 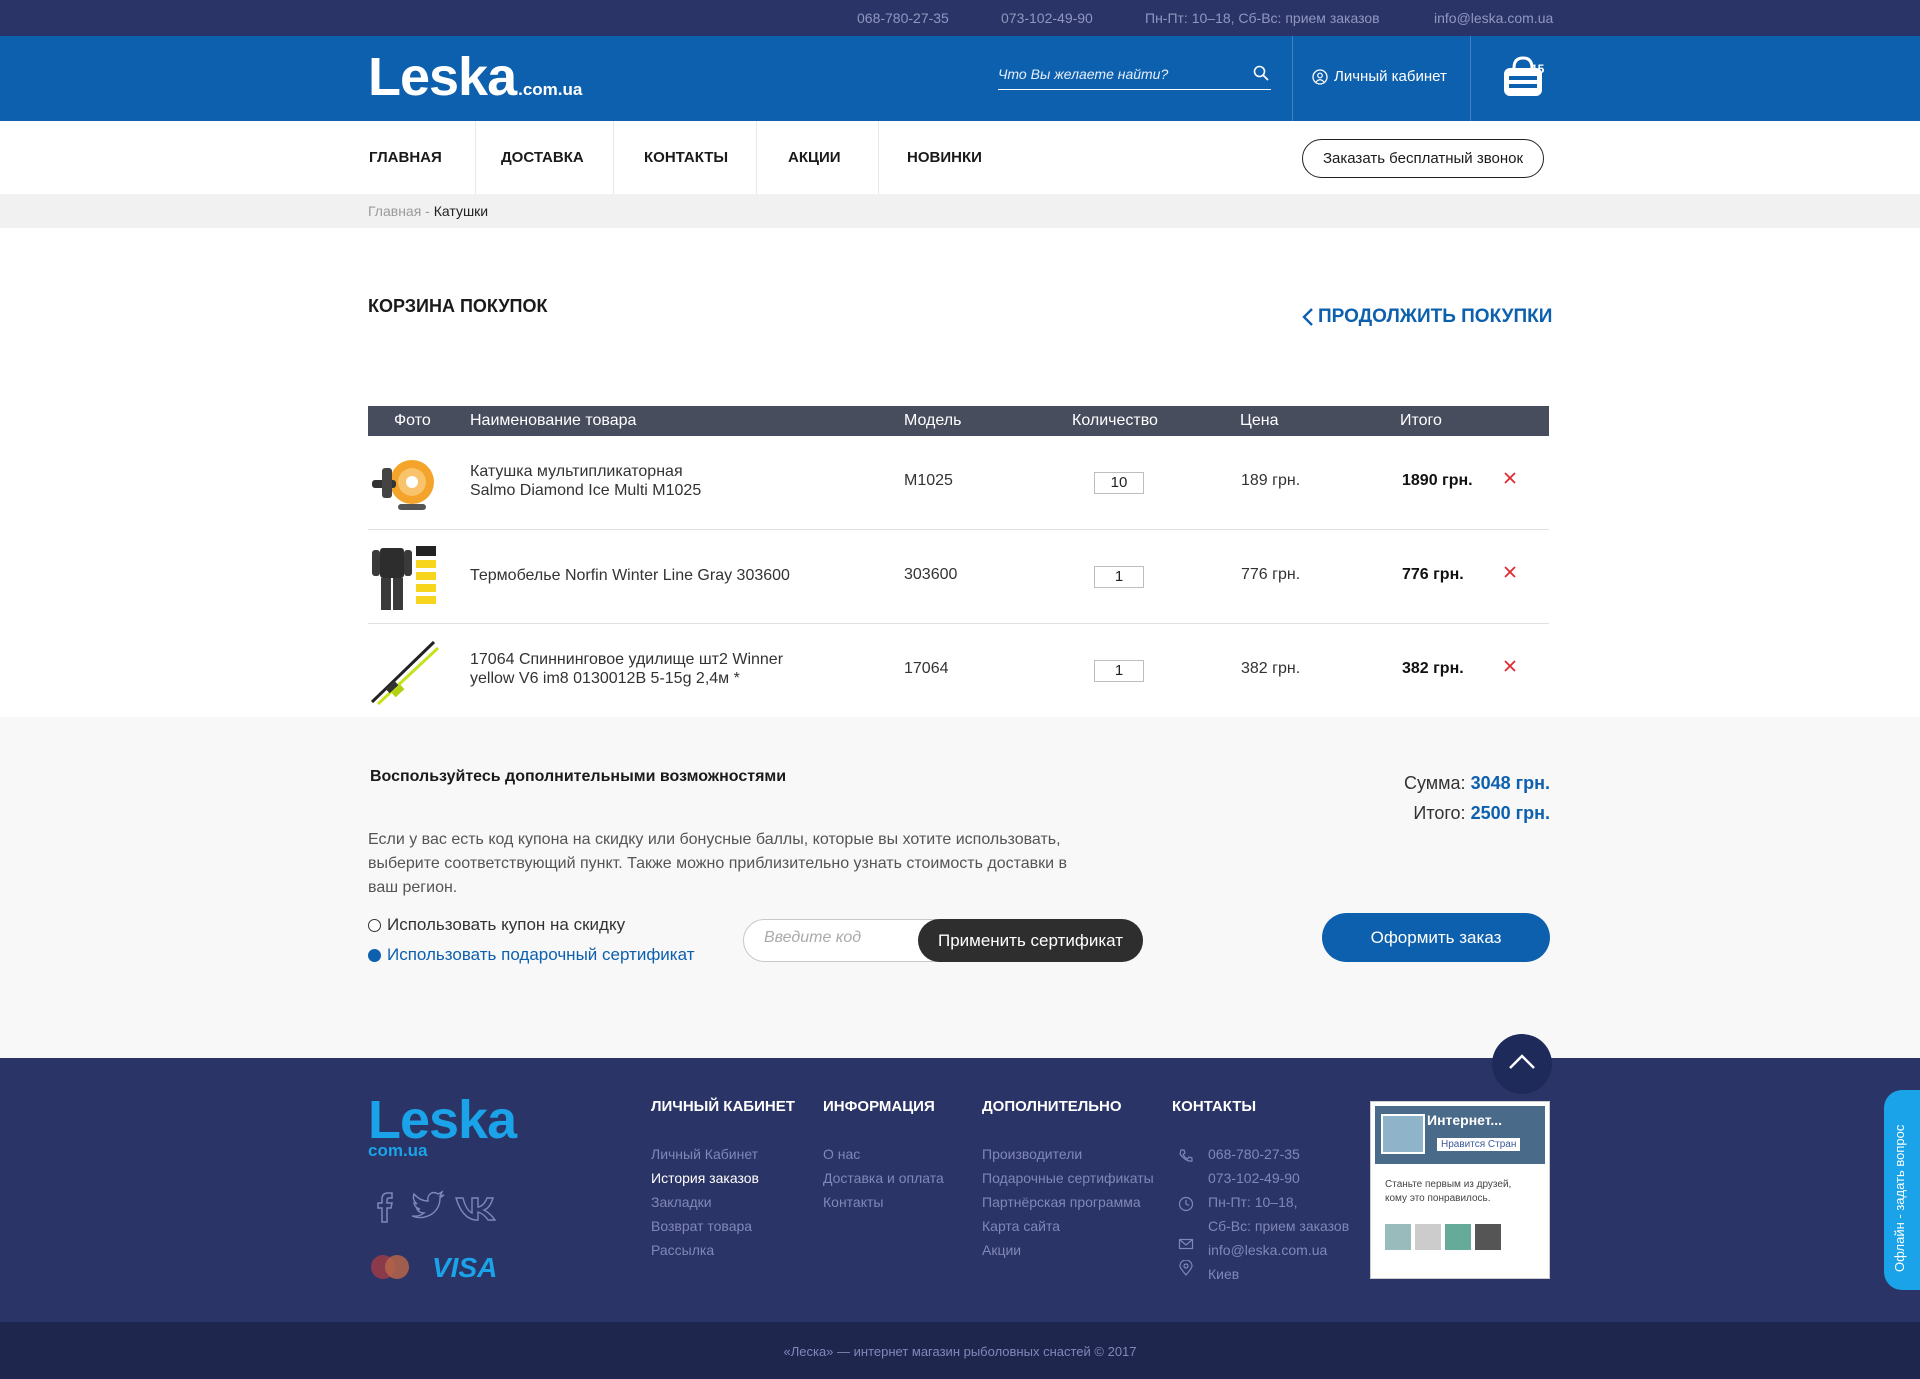 What do you see at coordinates (681, 1202) in the screenshot?
I see `footer-link: Закладки` at bounding box center [681, 1202].